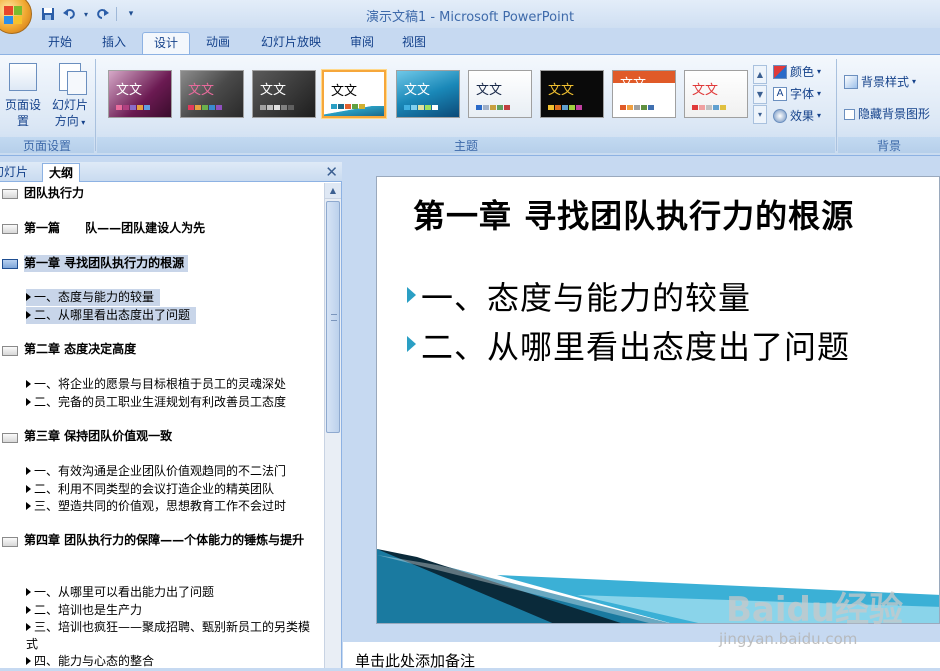 The width and height of the screenshot is (940, 671). I want to click on theme-effects-label: 效果, so click(802, 116).